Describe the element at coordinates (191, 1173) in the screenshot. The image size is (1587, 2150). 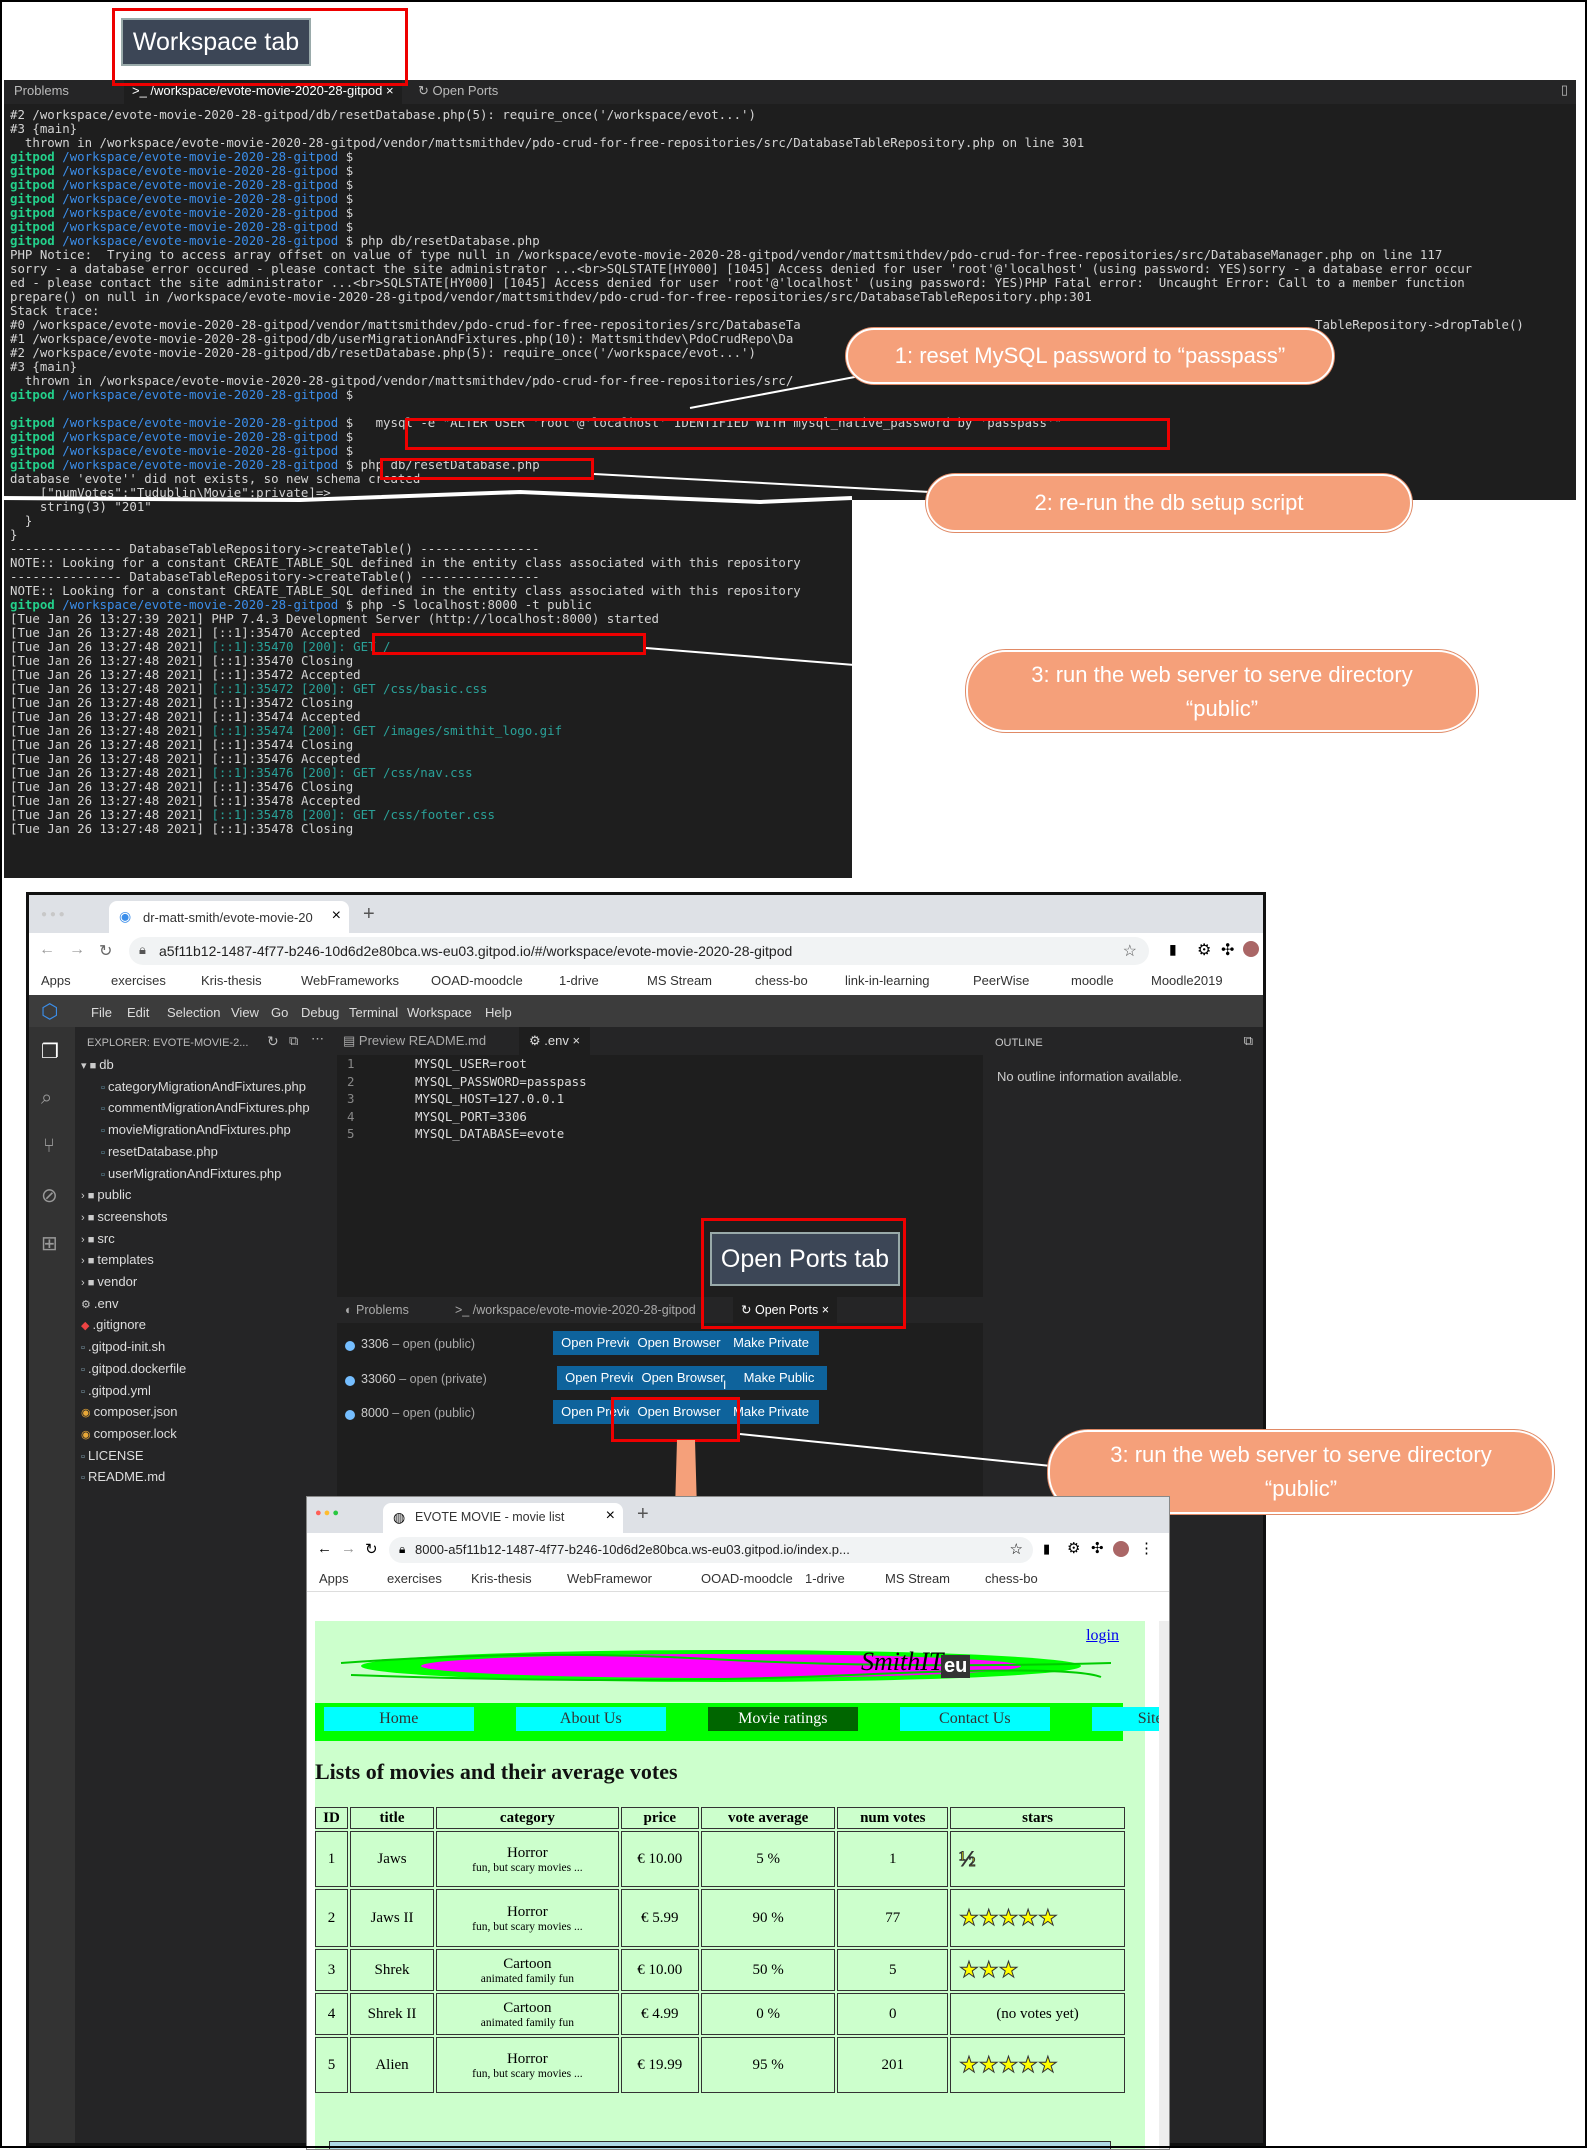
I see `tree-item: ▫ userMigrationAndFixtures.php` at that location.